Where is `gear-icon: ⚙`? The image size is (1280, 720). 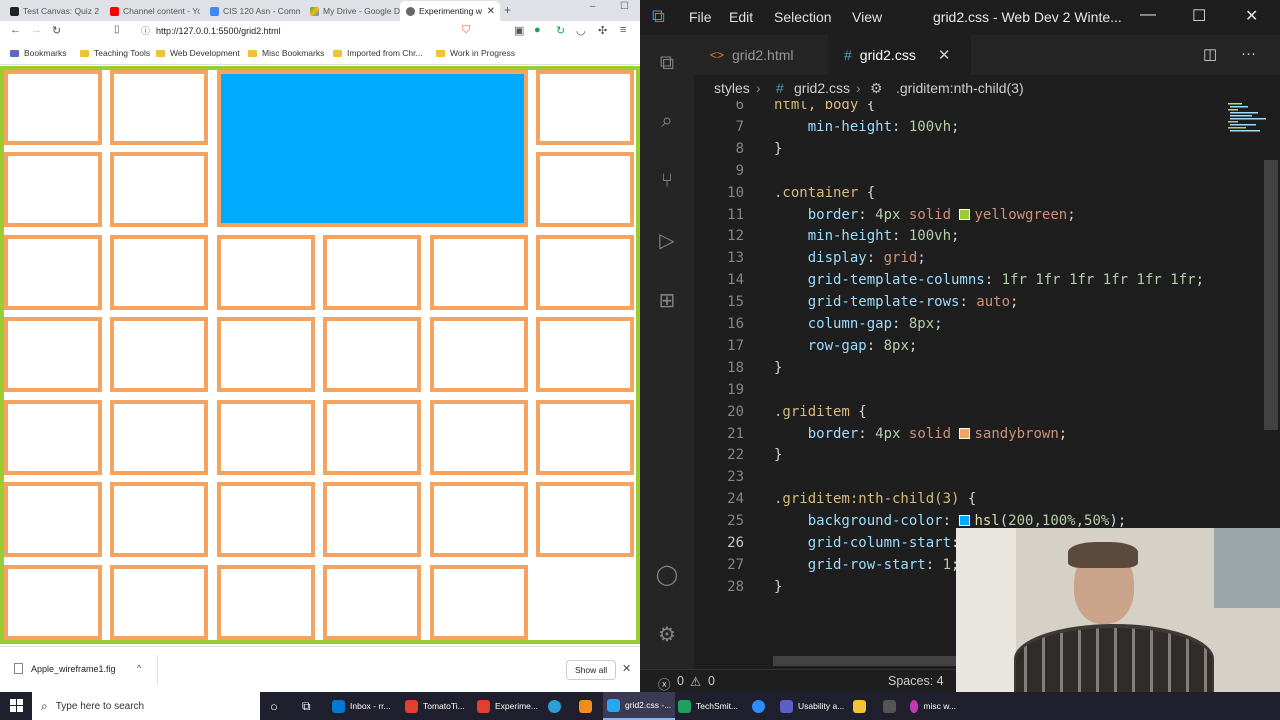 gear-icon: ⚙ is located at coordinates (667, 635).